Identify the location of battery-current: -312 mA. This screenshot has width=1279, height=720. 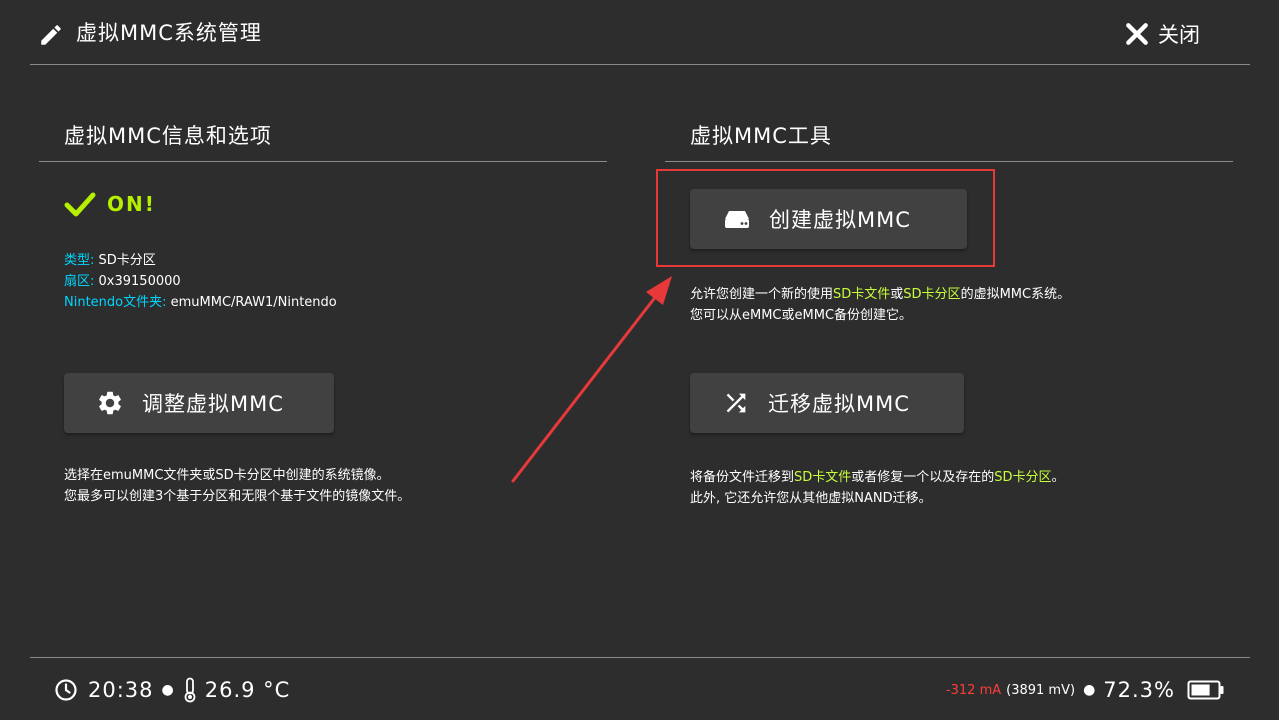
(973, 690).